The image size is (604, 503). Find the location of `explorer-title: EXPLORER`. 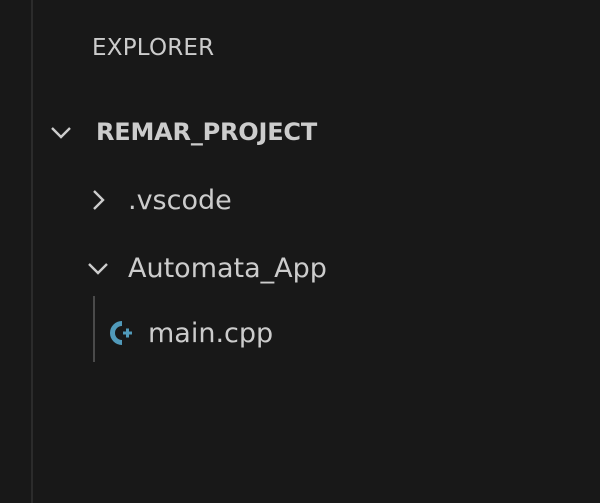

explorer-title: EXPLORER is located at coordinates (153, 48).